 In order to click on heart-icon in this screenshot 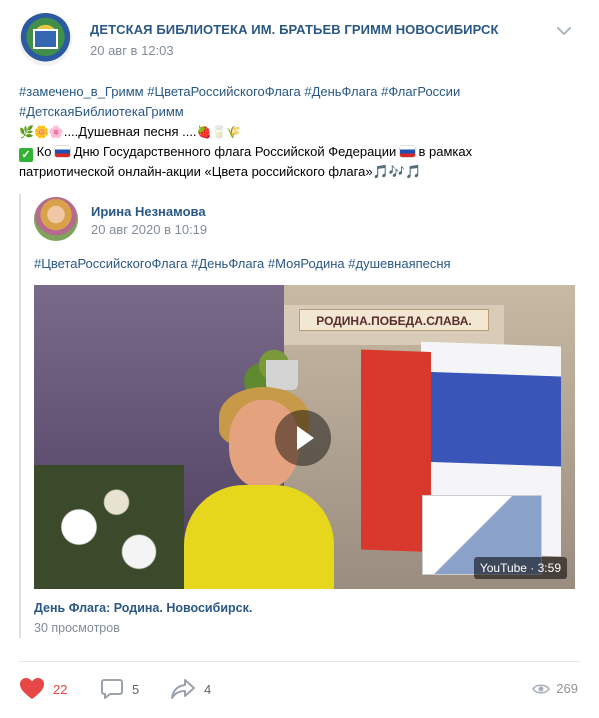, I will do `click(32, 688)`.